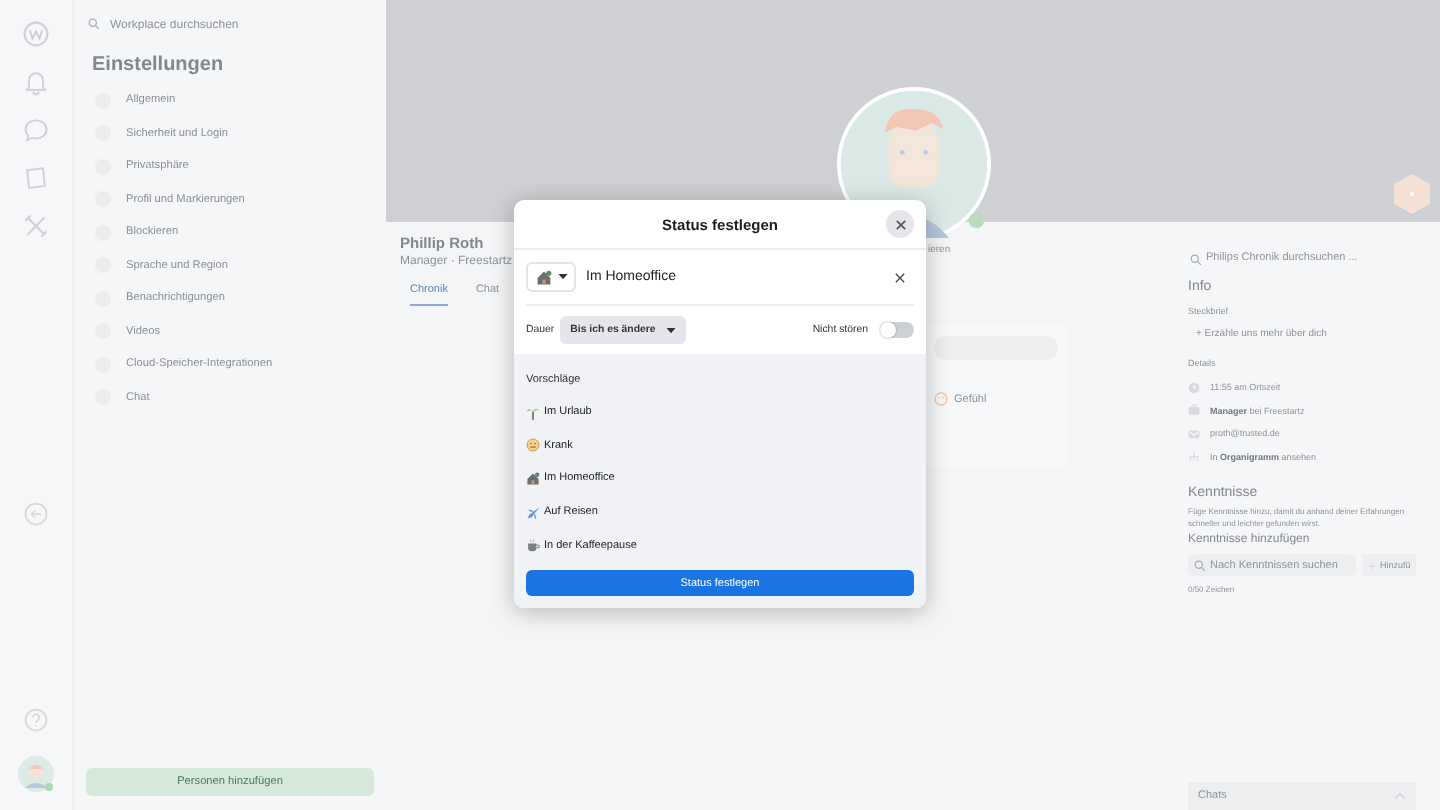 This screenshot has width=1440, height=810. Describe the element at coordinates (1194, 433) in the screenshot. I see `mail-icon` at that location.